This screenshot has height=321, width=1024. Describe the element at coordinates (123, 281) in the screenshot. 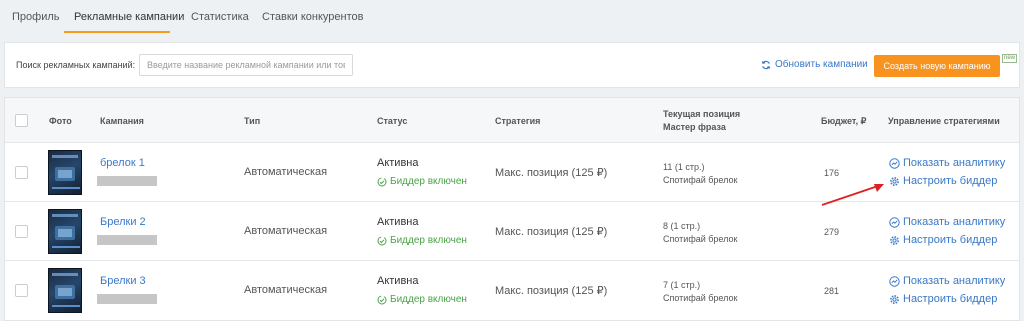

I see `campaign-link: Брелки 3` at that location.